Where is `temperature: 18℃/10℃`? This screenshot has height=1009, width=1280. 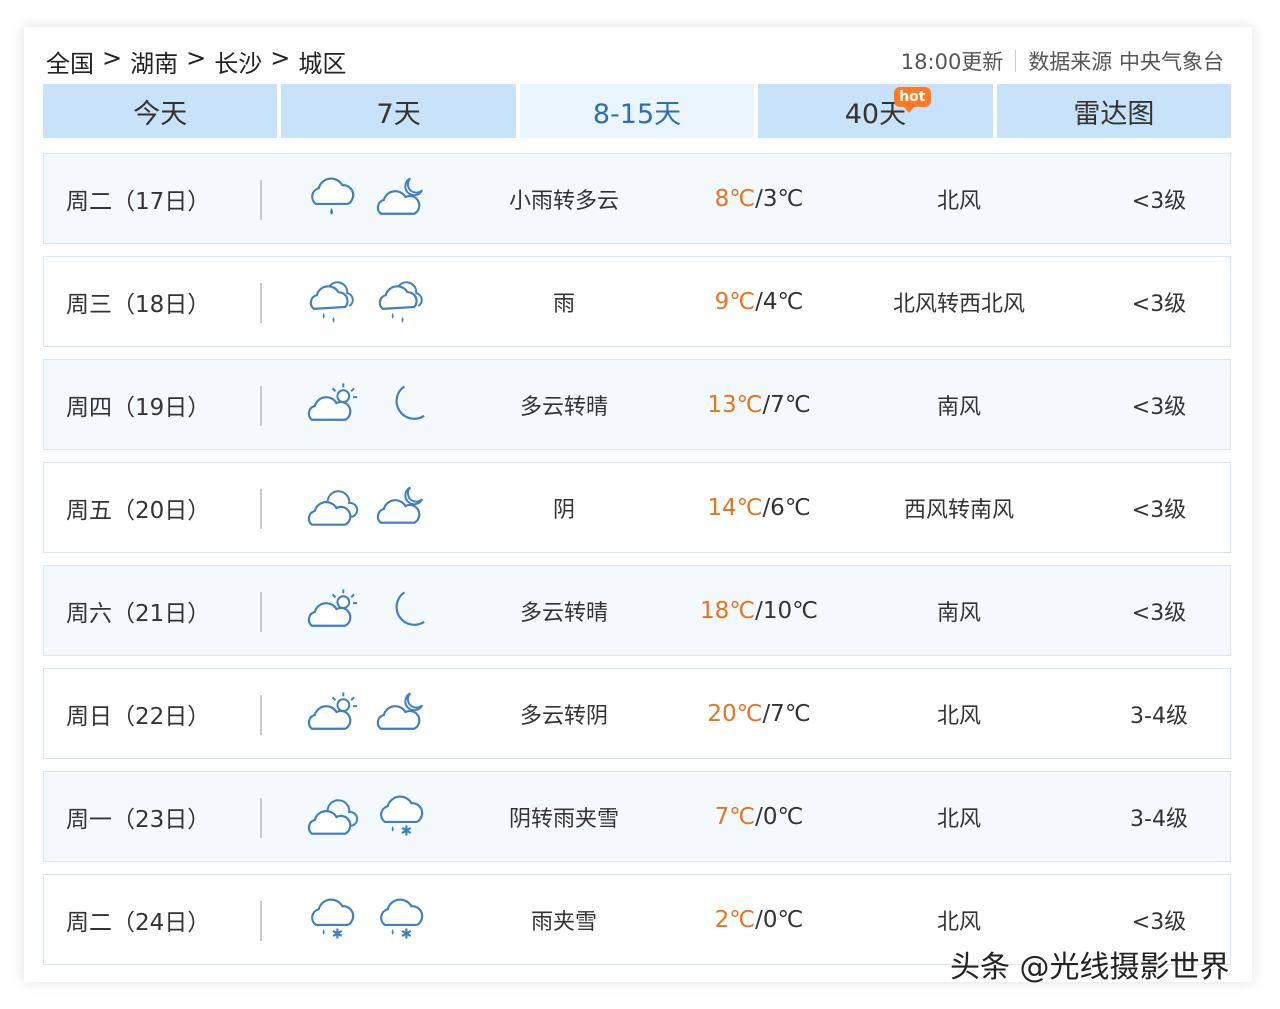 temperature: 18℃/10℃ is located at coordinates (759, 610).